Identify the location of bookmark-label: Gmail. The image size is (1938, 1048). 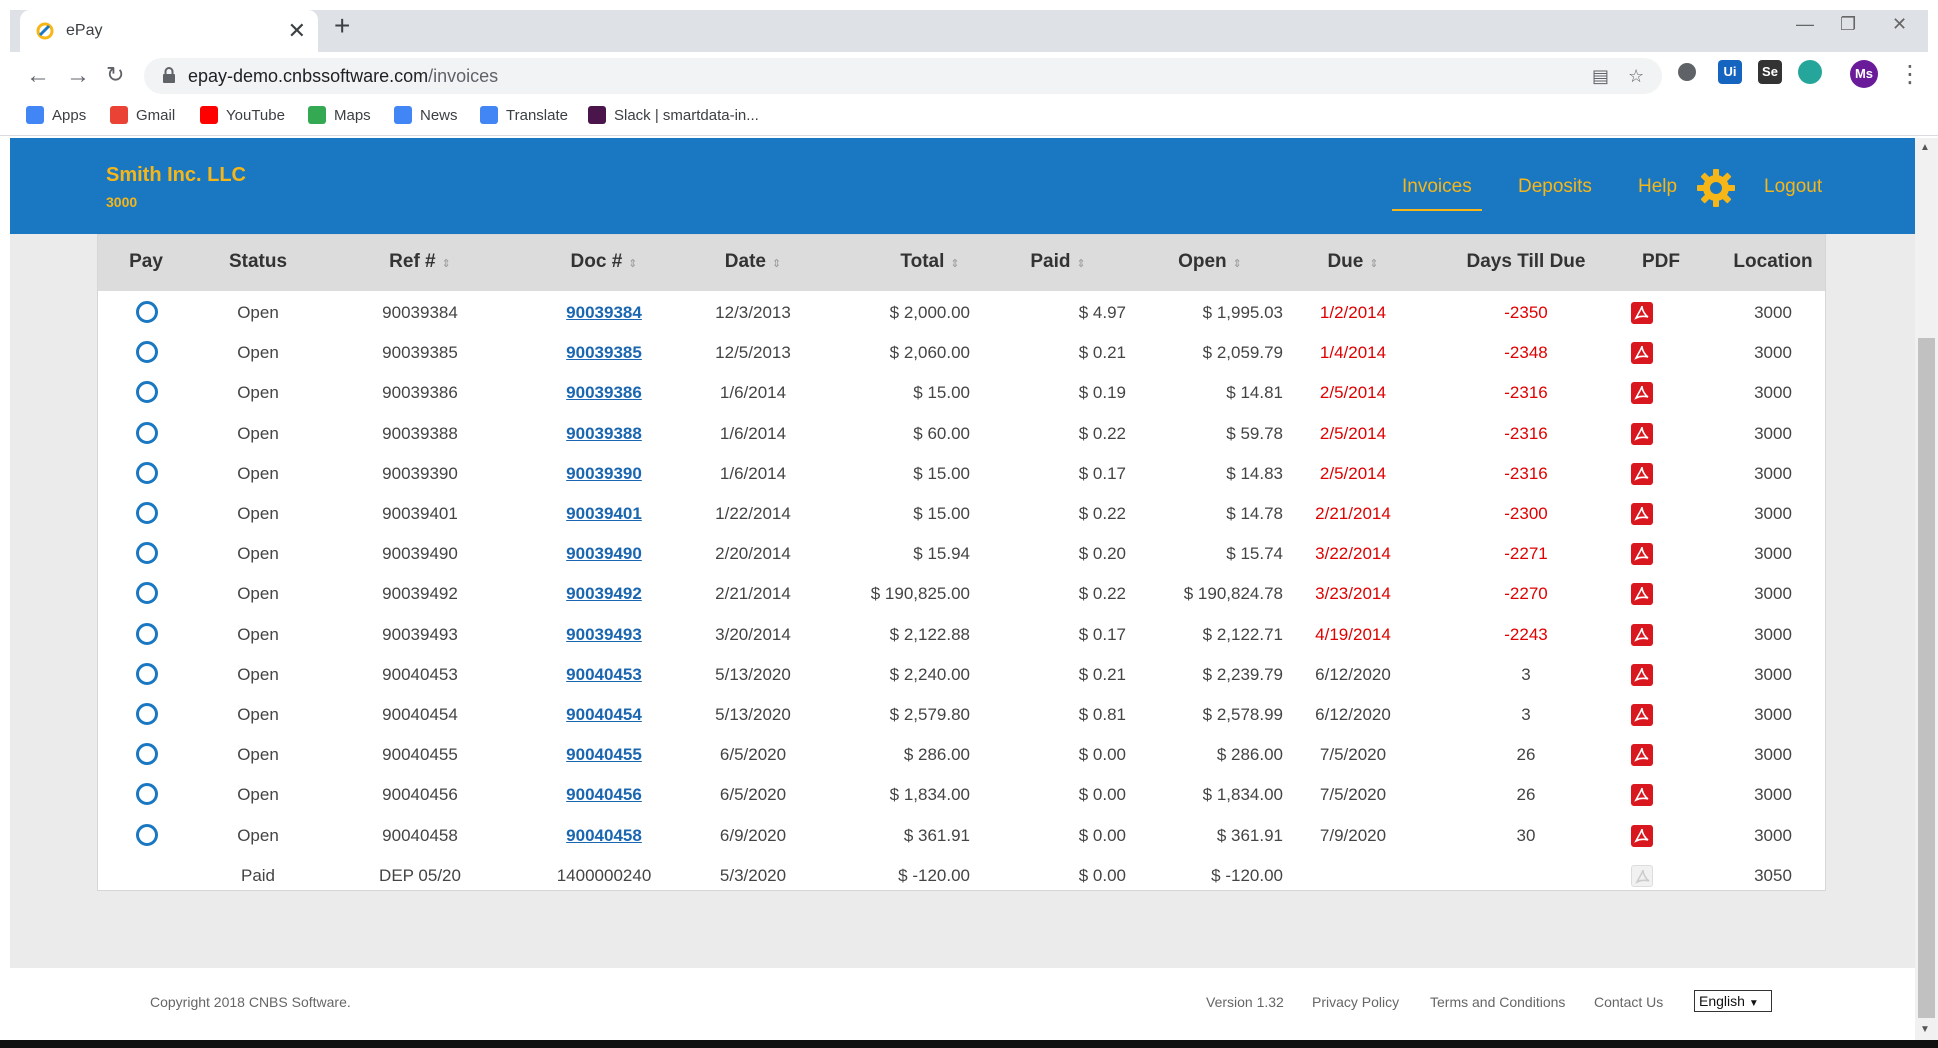
(156, 115).